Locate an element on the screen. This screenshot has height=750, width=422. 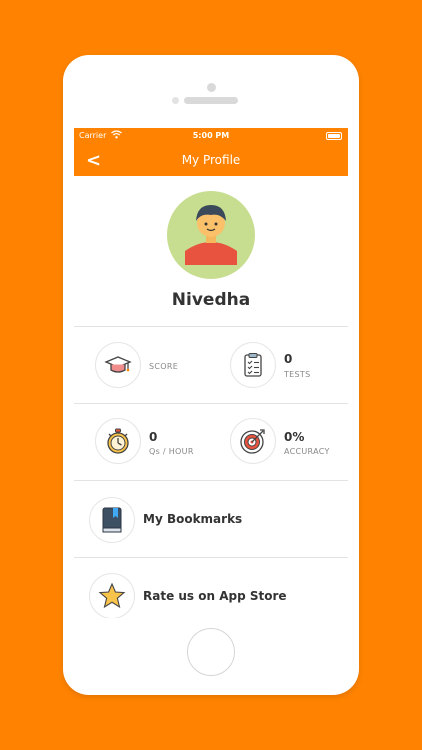
page-title: My Profile is located at coordinates (211, 160).